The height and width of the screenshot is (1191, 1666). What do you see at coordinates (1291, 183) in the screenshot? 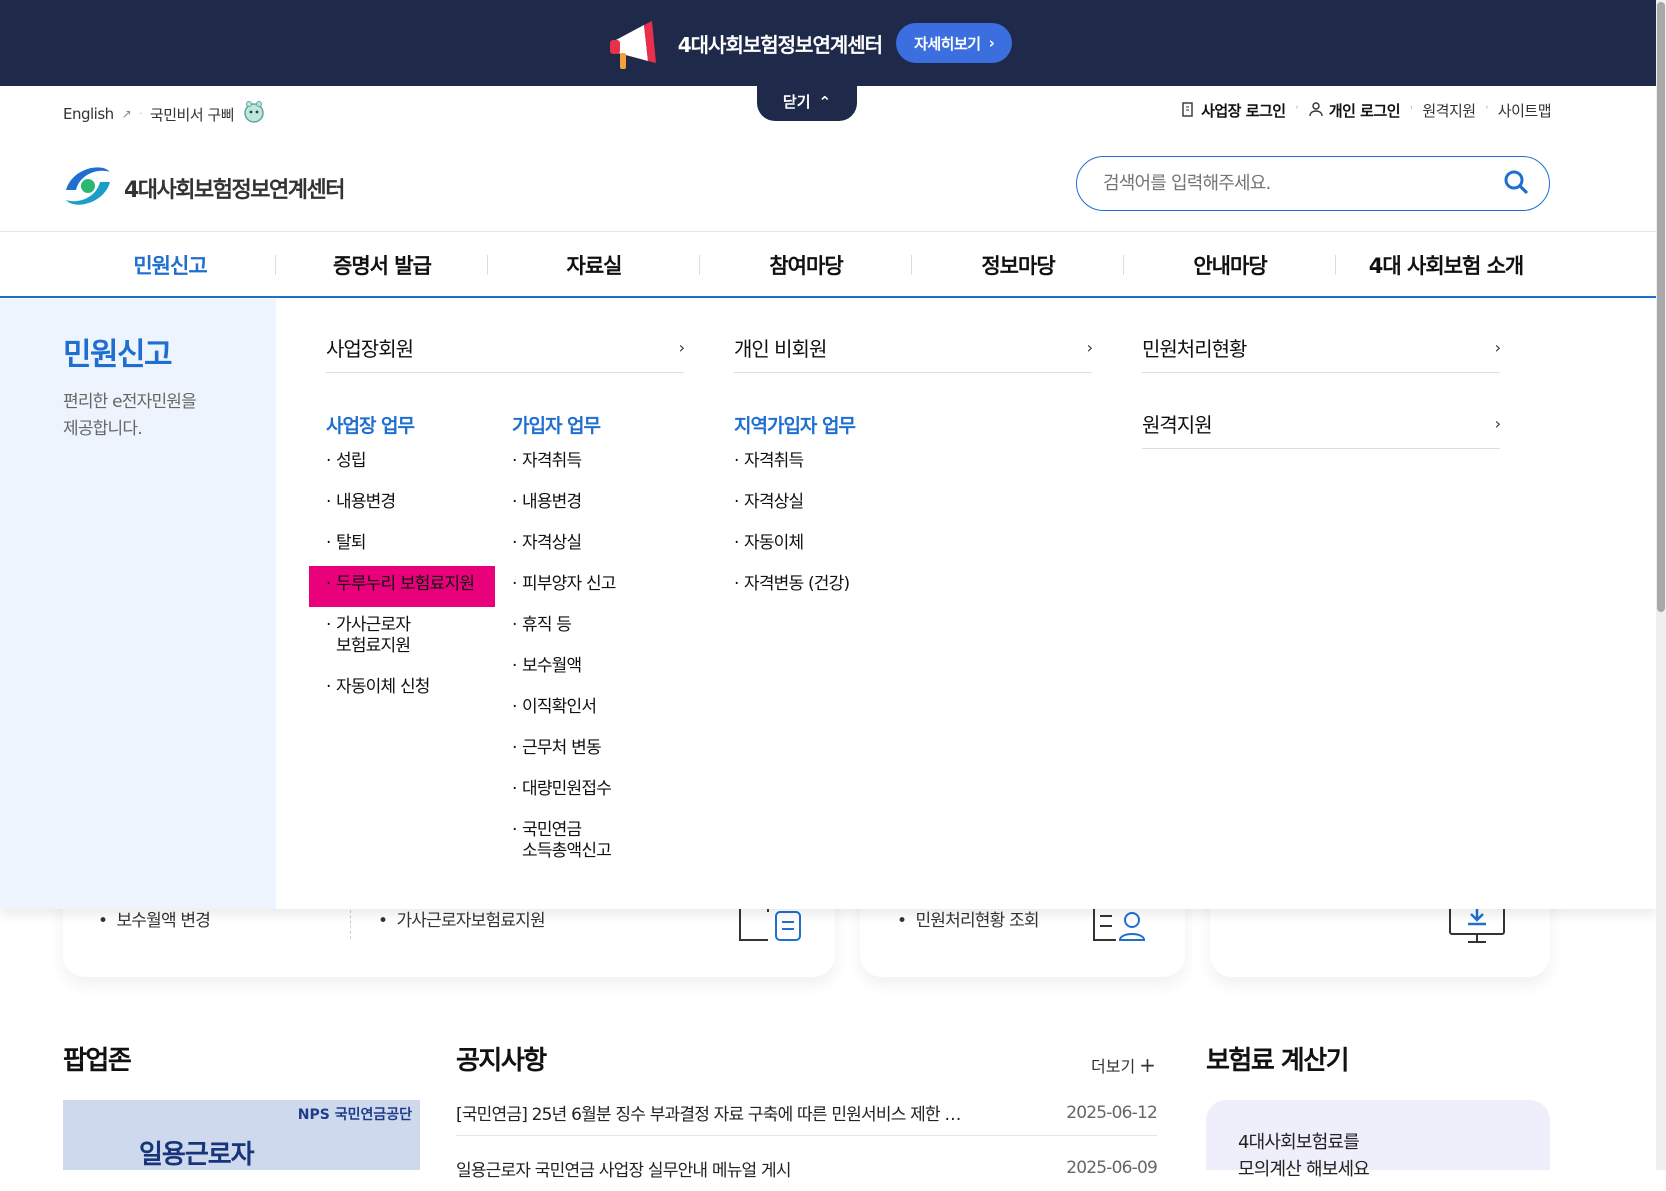
I see `search-input` at bounding box center [1291, 183].